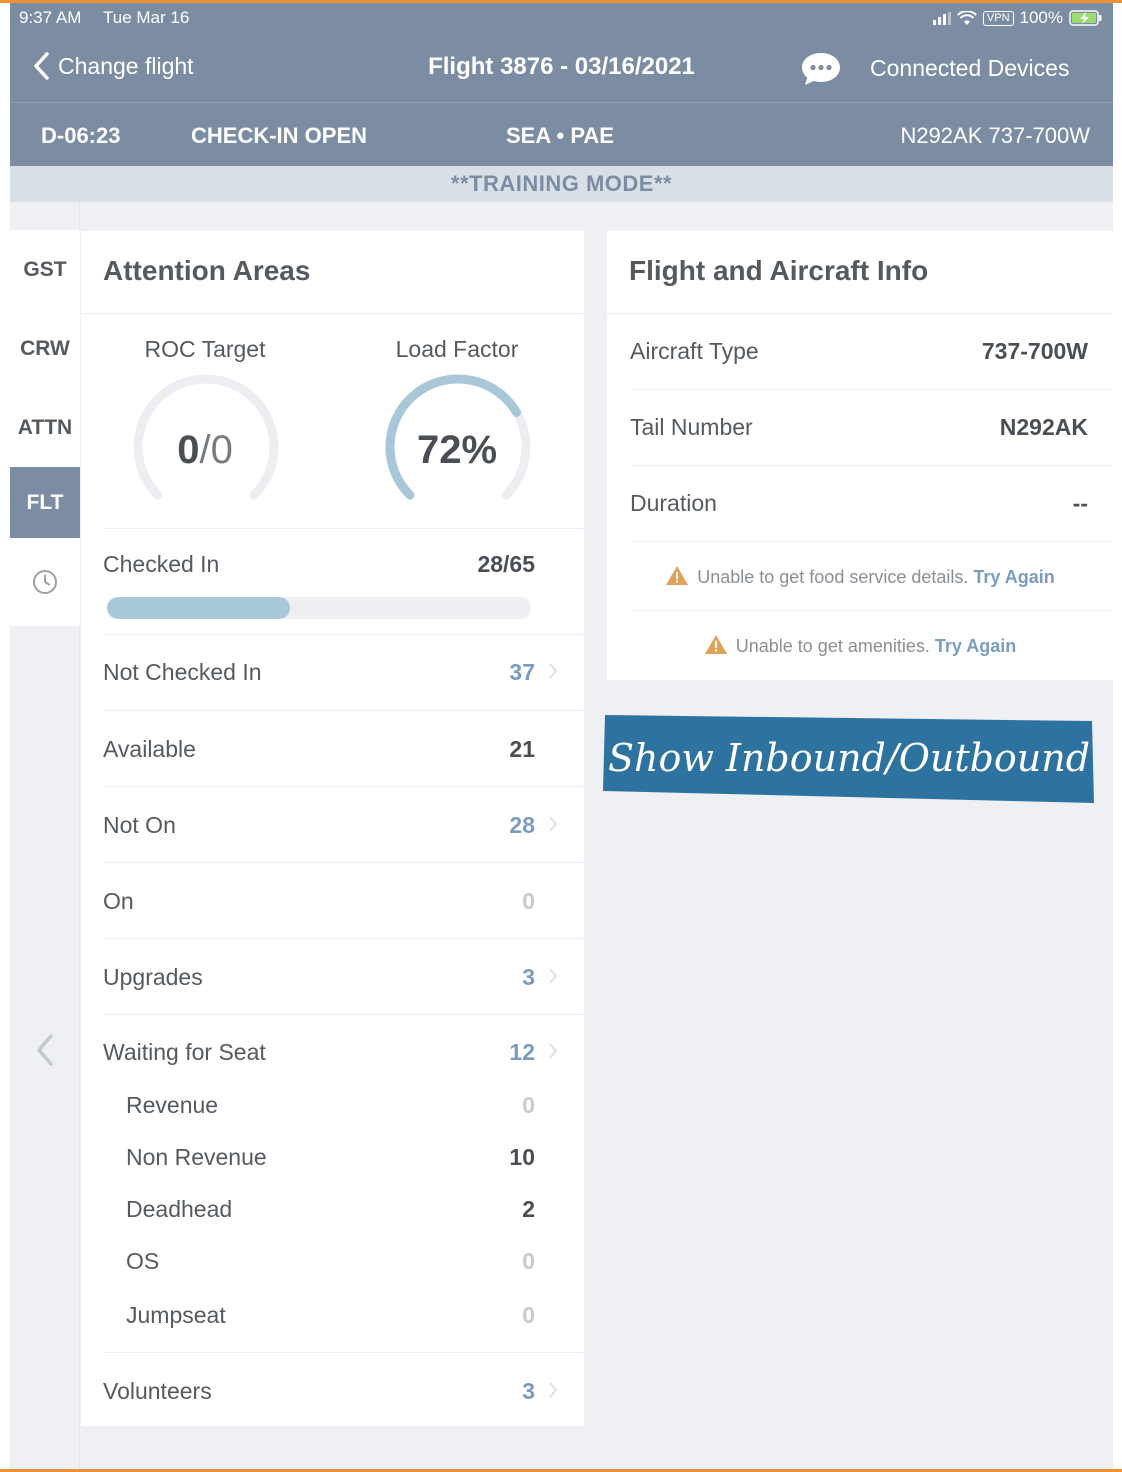 The height and width of the screenshot is (1472, 1122). Describe the element at coordinates (522, 672) in the screenshot. I see `stat-value: 37` at that location.